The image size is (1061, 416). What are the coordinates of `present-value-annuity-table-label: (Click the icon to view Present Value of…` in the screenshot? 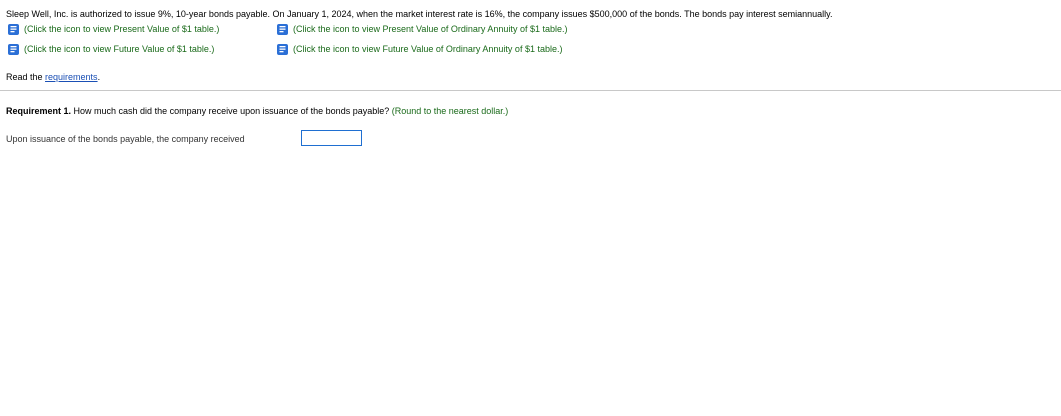 It's located at (430, 29).